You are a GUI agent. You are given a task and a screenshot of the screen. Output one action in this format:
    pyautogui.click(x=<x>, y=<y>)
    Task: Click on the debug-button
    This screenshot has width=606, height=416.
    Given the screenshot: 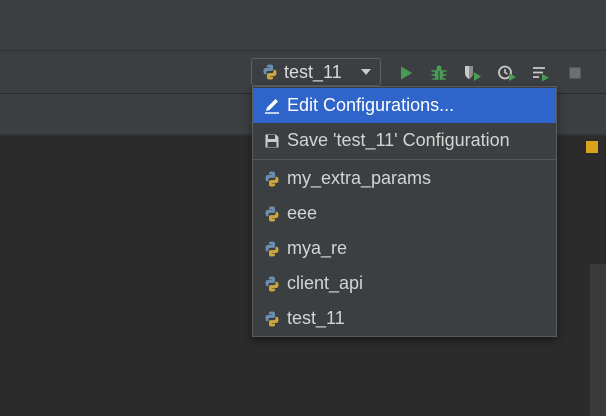 What is the action you would take?
    pyautogui.click(x=439, y=73)
    